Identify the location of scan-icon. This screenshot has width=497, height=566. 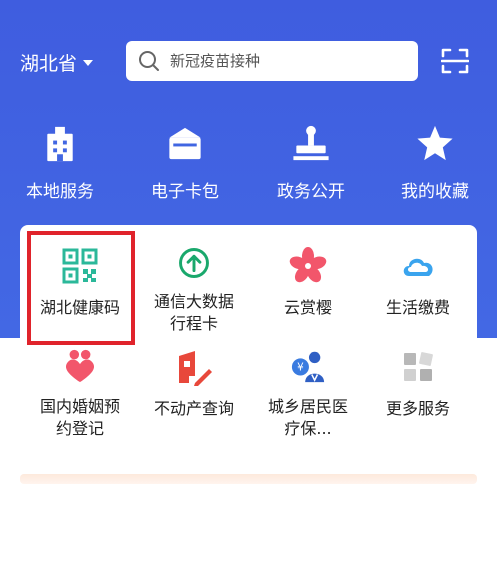
(455, 61).